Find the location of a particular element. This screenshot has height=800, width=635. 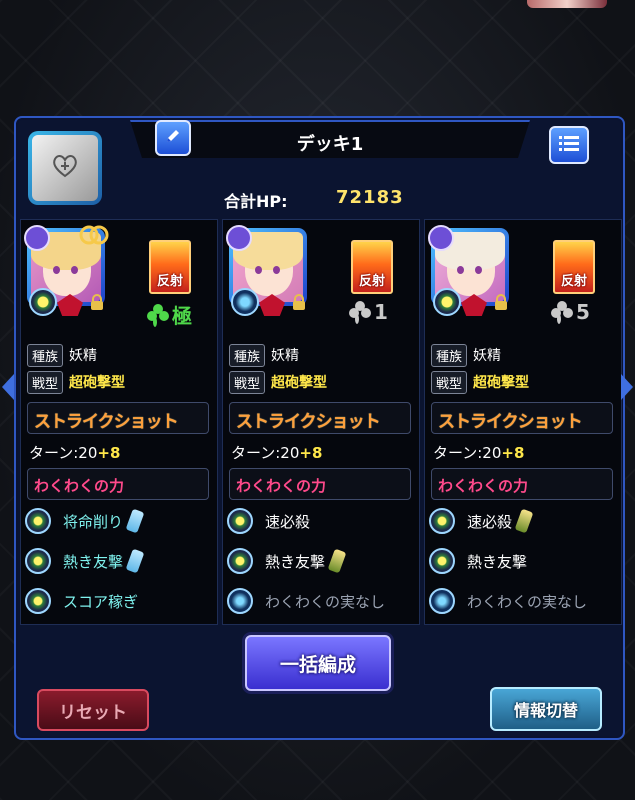

ability-item: 将命削り is located at coordinates (120, 521).